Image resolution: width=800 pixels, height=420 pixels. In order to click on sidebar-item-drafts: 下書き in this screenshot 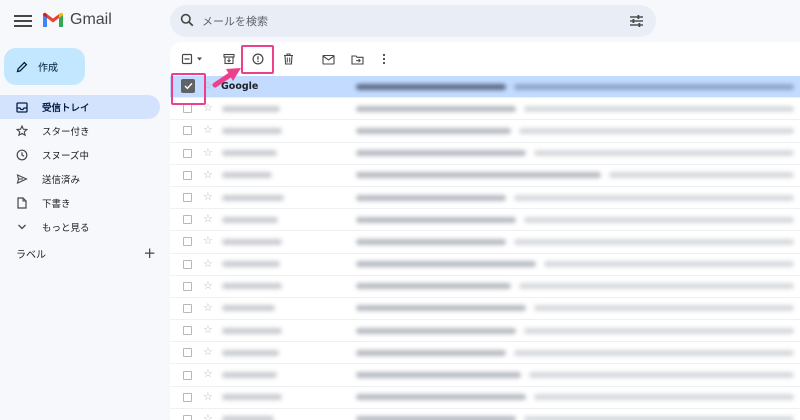, I will do `click(80, 203)`.